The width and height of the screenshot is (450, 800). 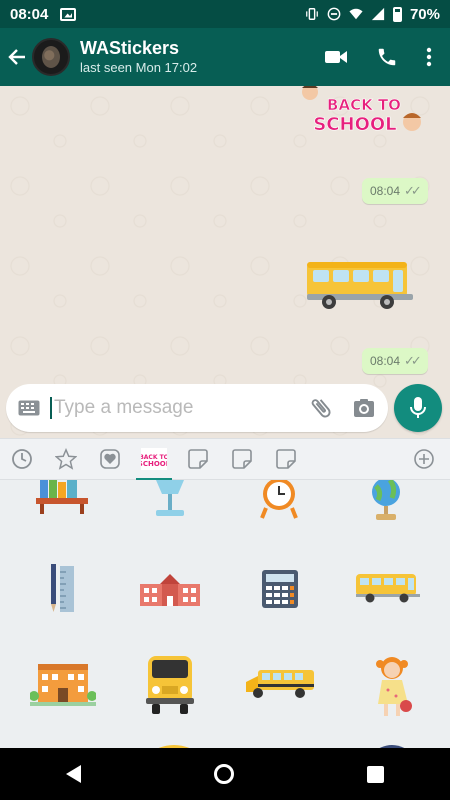 I want to click on heart-pack-icon, so click(x=110, y=459).